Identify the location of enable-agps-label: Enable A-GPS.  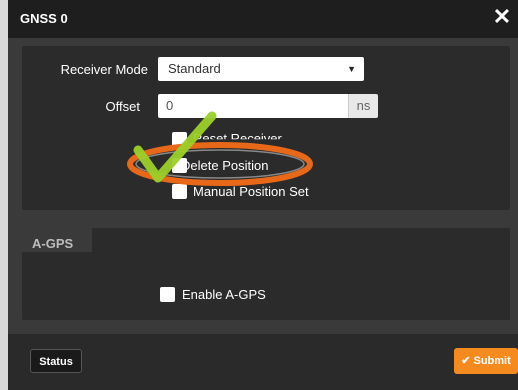
(224, 294).